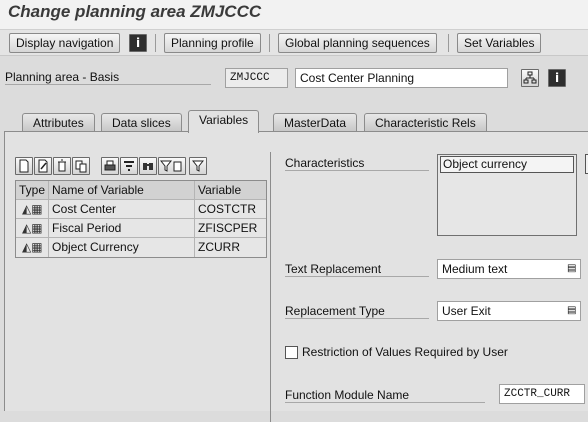 This screenshot has width=588, height=422. What do you see at coordinates (357, 269) in the screenshot?
I see `text-replacement-label: Text Replacement` at bounding box center [357, 269].